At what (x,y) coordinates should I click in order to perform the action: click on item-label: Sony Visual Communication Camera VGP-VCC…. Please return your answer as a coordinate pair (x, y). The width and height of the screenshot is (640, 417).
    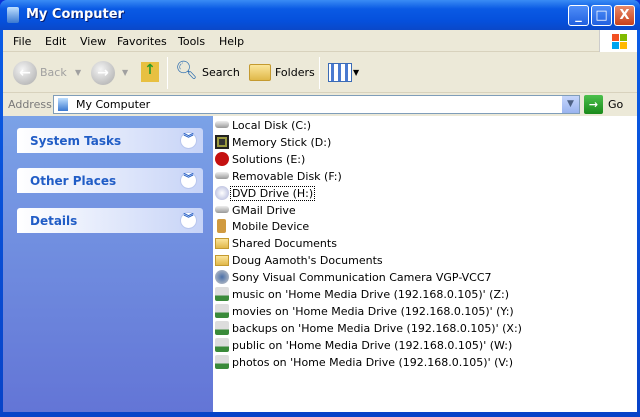
    Looking at the image, I should click on (362, 278).